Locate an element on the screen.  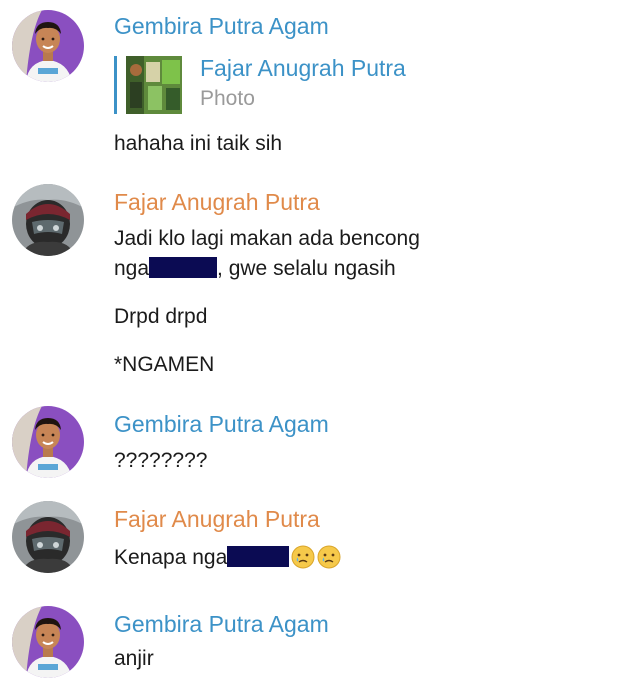
message-text-part: , gwe selalu ngasih is located at coordinates (306, 268).